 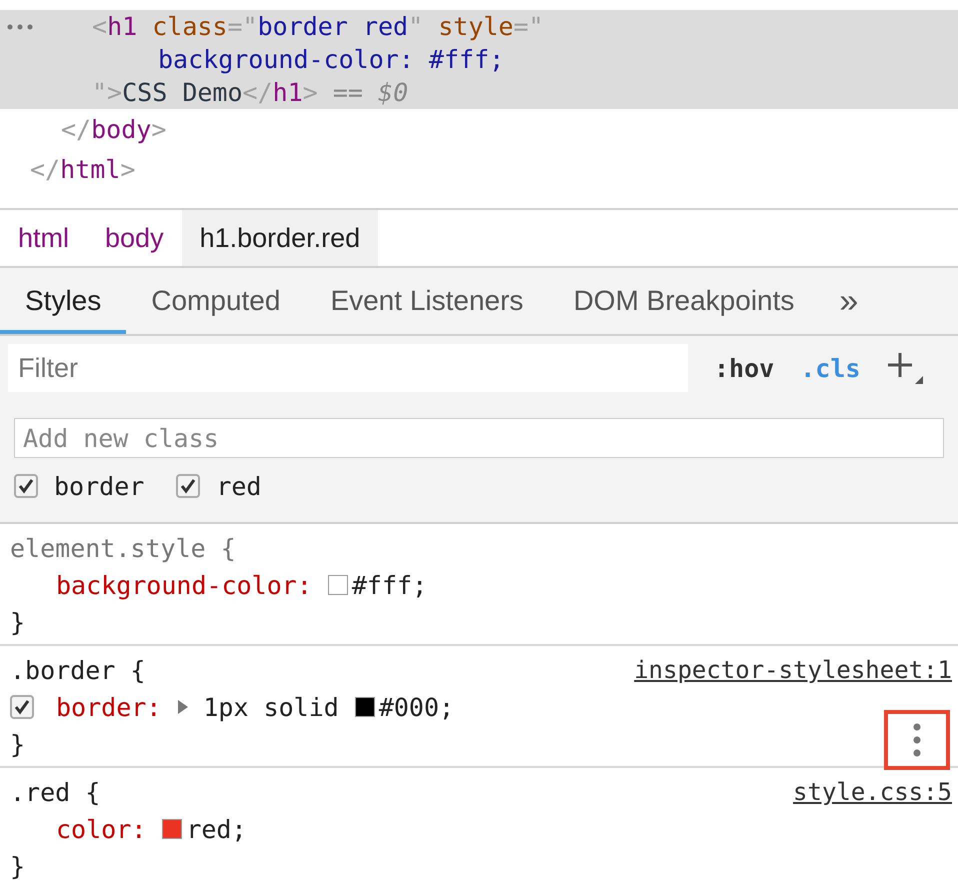 What do you see at coordinates (280, 238) in the screenshot?
I see `breadcrumb: h1.border.red` at bounding box center [280, 238].